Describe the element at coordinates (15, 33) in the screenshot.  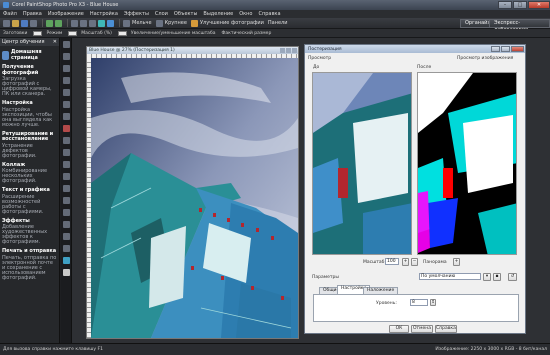
I see `preset-label: Заготовки` at that location.